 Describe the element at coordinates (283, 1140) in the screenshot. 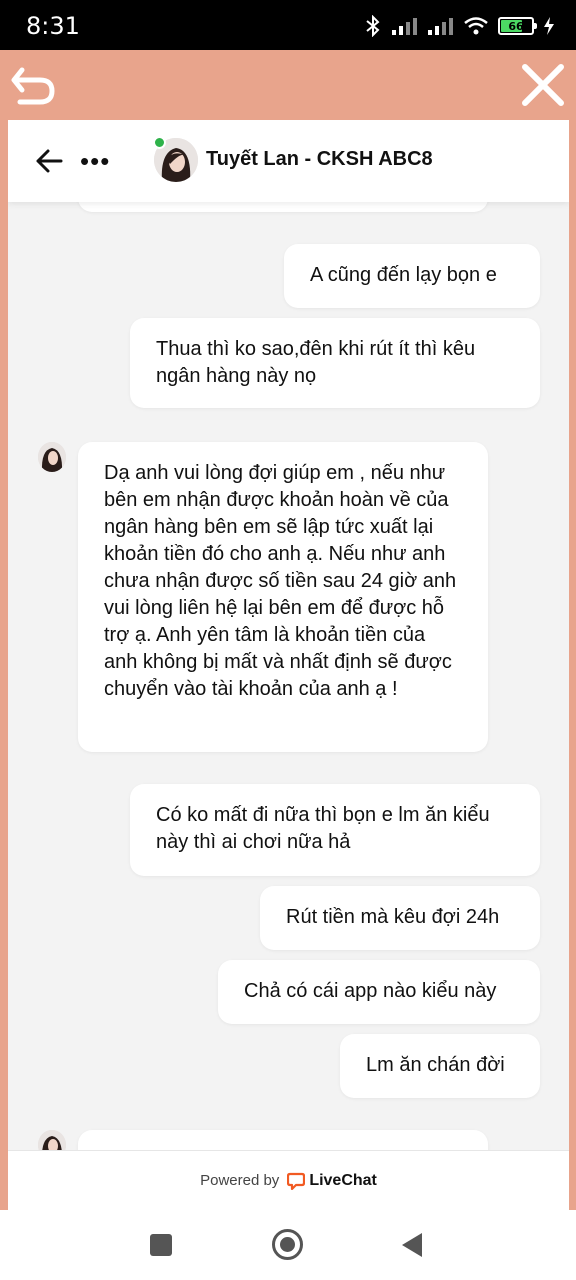

I see `agent-message` at that location.